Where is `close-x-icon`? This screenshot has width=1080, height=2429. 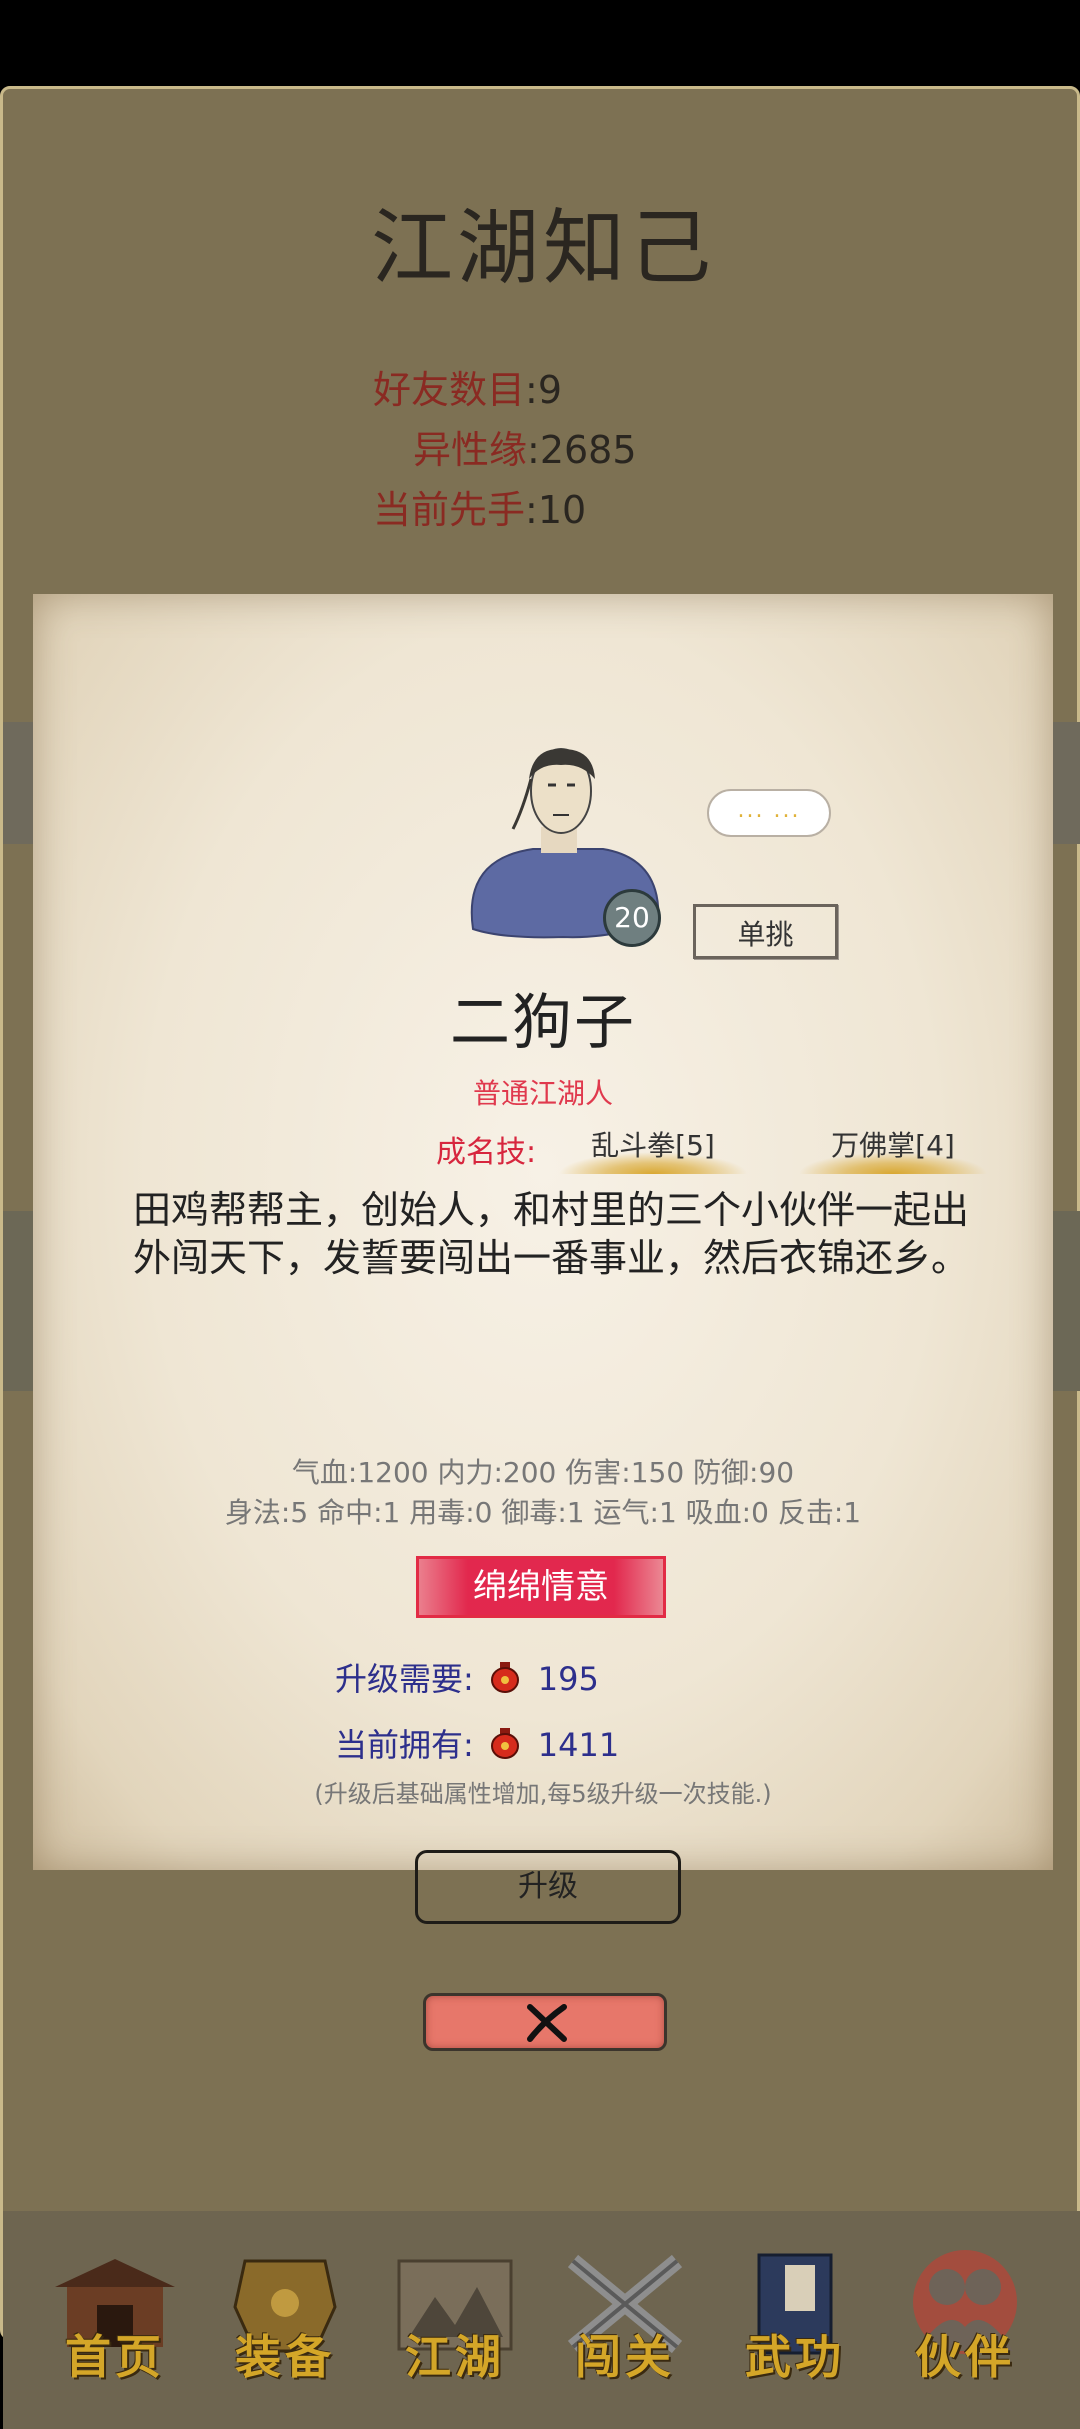 close-x-icon is located at coordinates (547, 2023).